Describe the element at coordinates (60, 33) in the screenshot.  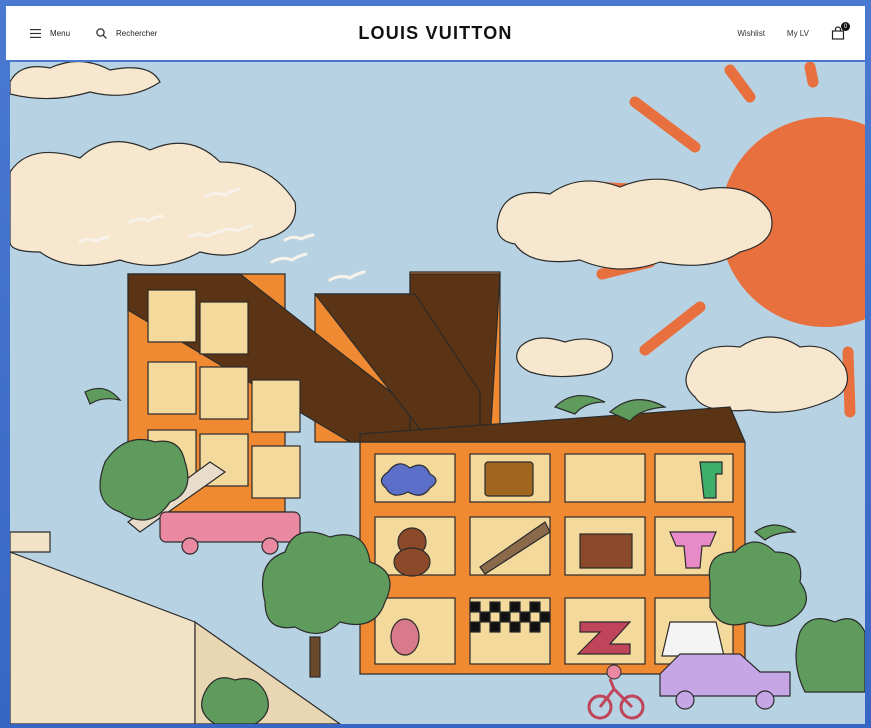
I see `menu-label: Menu` at that location.